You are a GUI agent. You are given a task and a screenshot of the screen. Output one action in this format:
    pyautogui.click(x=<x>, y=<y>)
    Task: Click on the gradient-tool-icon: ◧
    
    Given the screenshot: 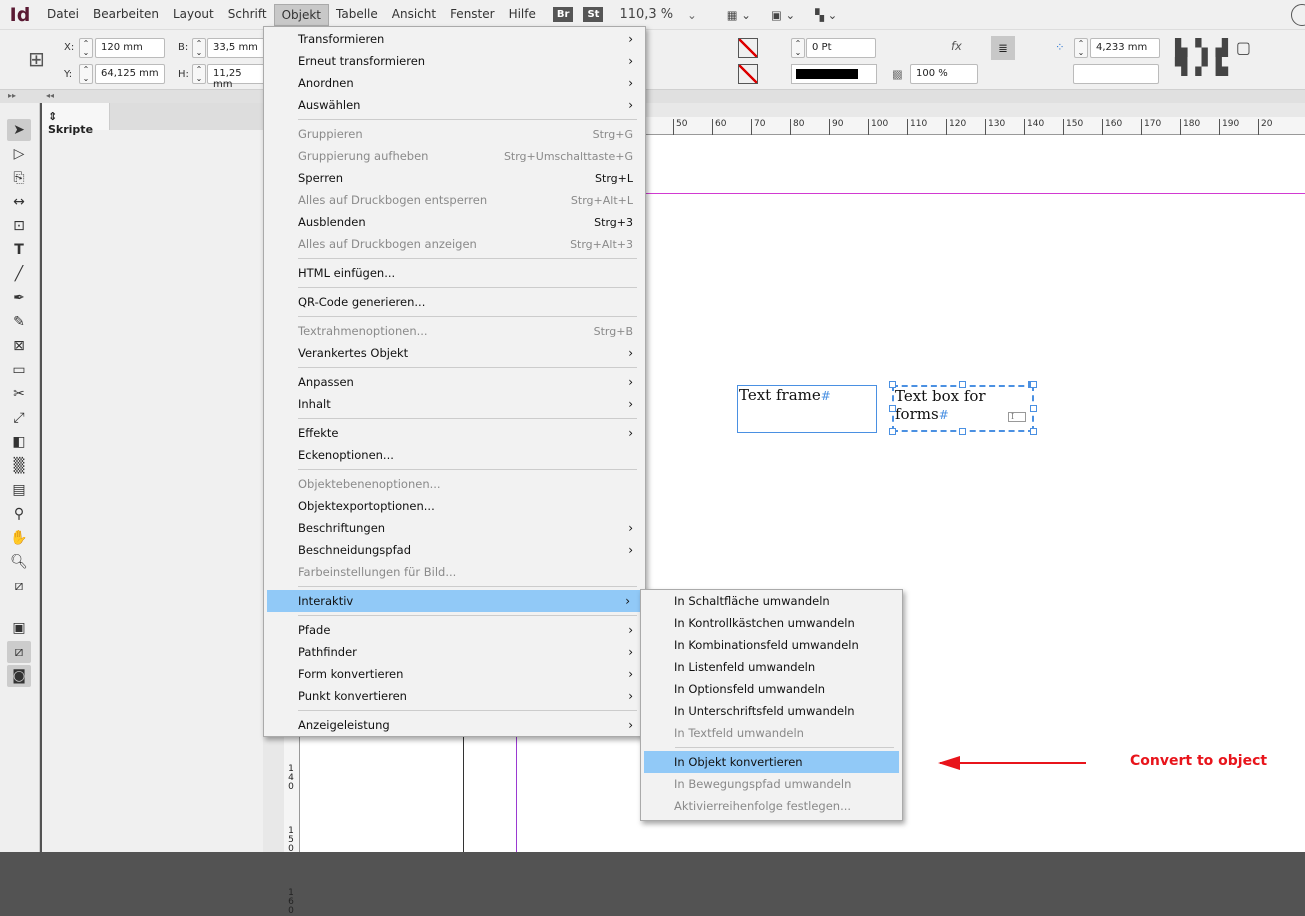 What is the action you would take?
    pyautogui.click(x=19, y=442)
    